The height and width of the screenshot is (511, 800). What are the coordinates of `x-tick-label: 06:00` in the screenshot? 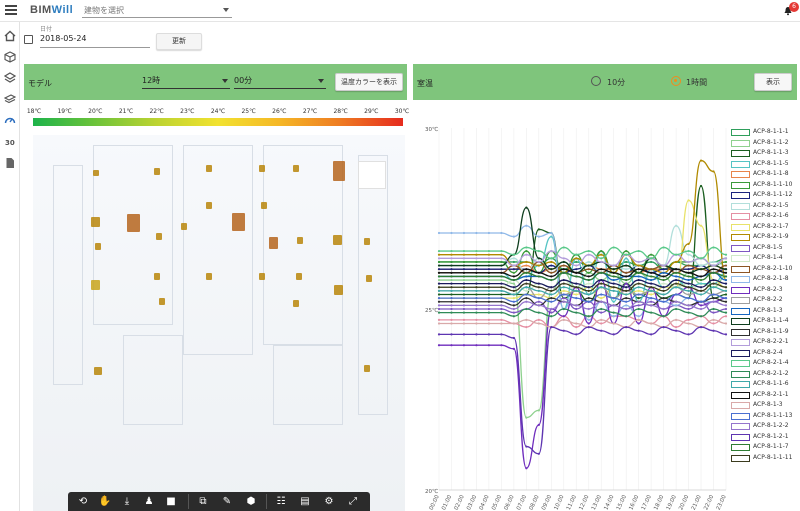 It's located at (510, 502).